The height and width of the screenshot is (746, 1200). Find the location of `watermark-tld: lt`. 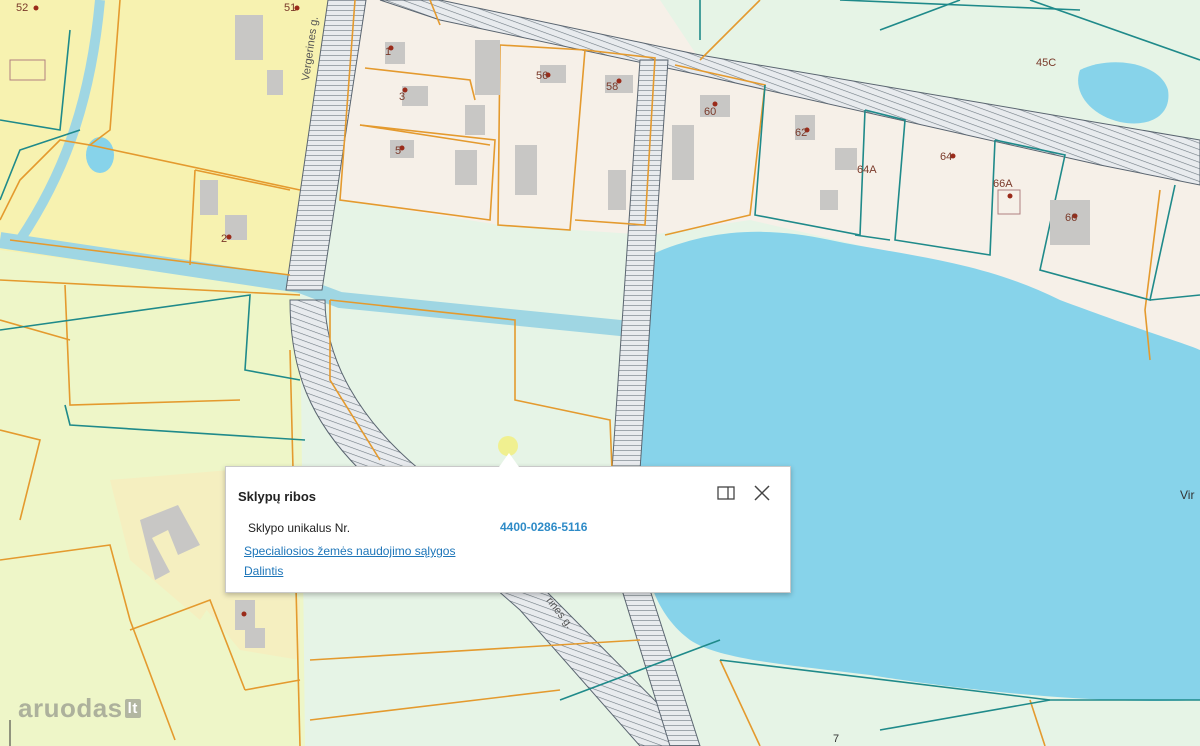

watermark-tld: lt is located at coordinates (132, 708).